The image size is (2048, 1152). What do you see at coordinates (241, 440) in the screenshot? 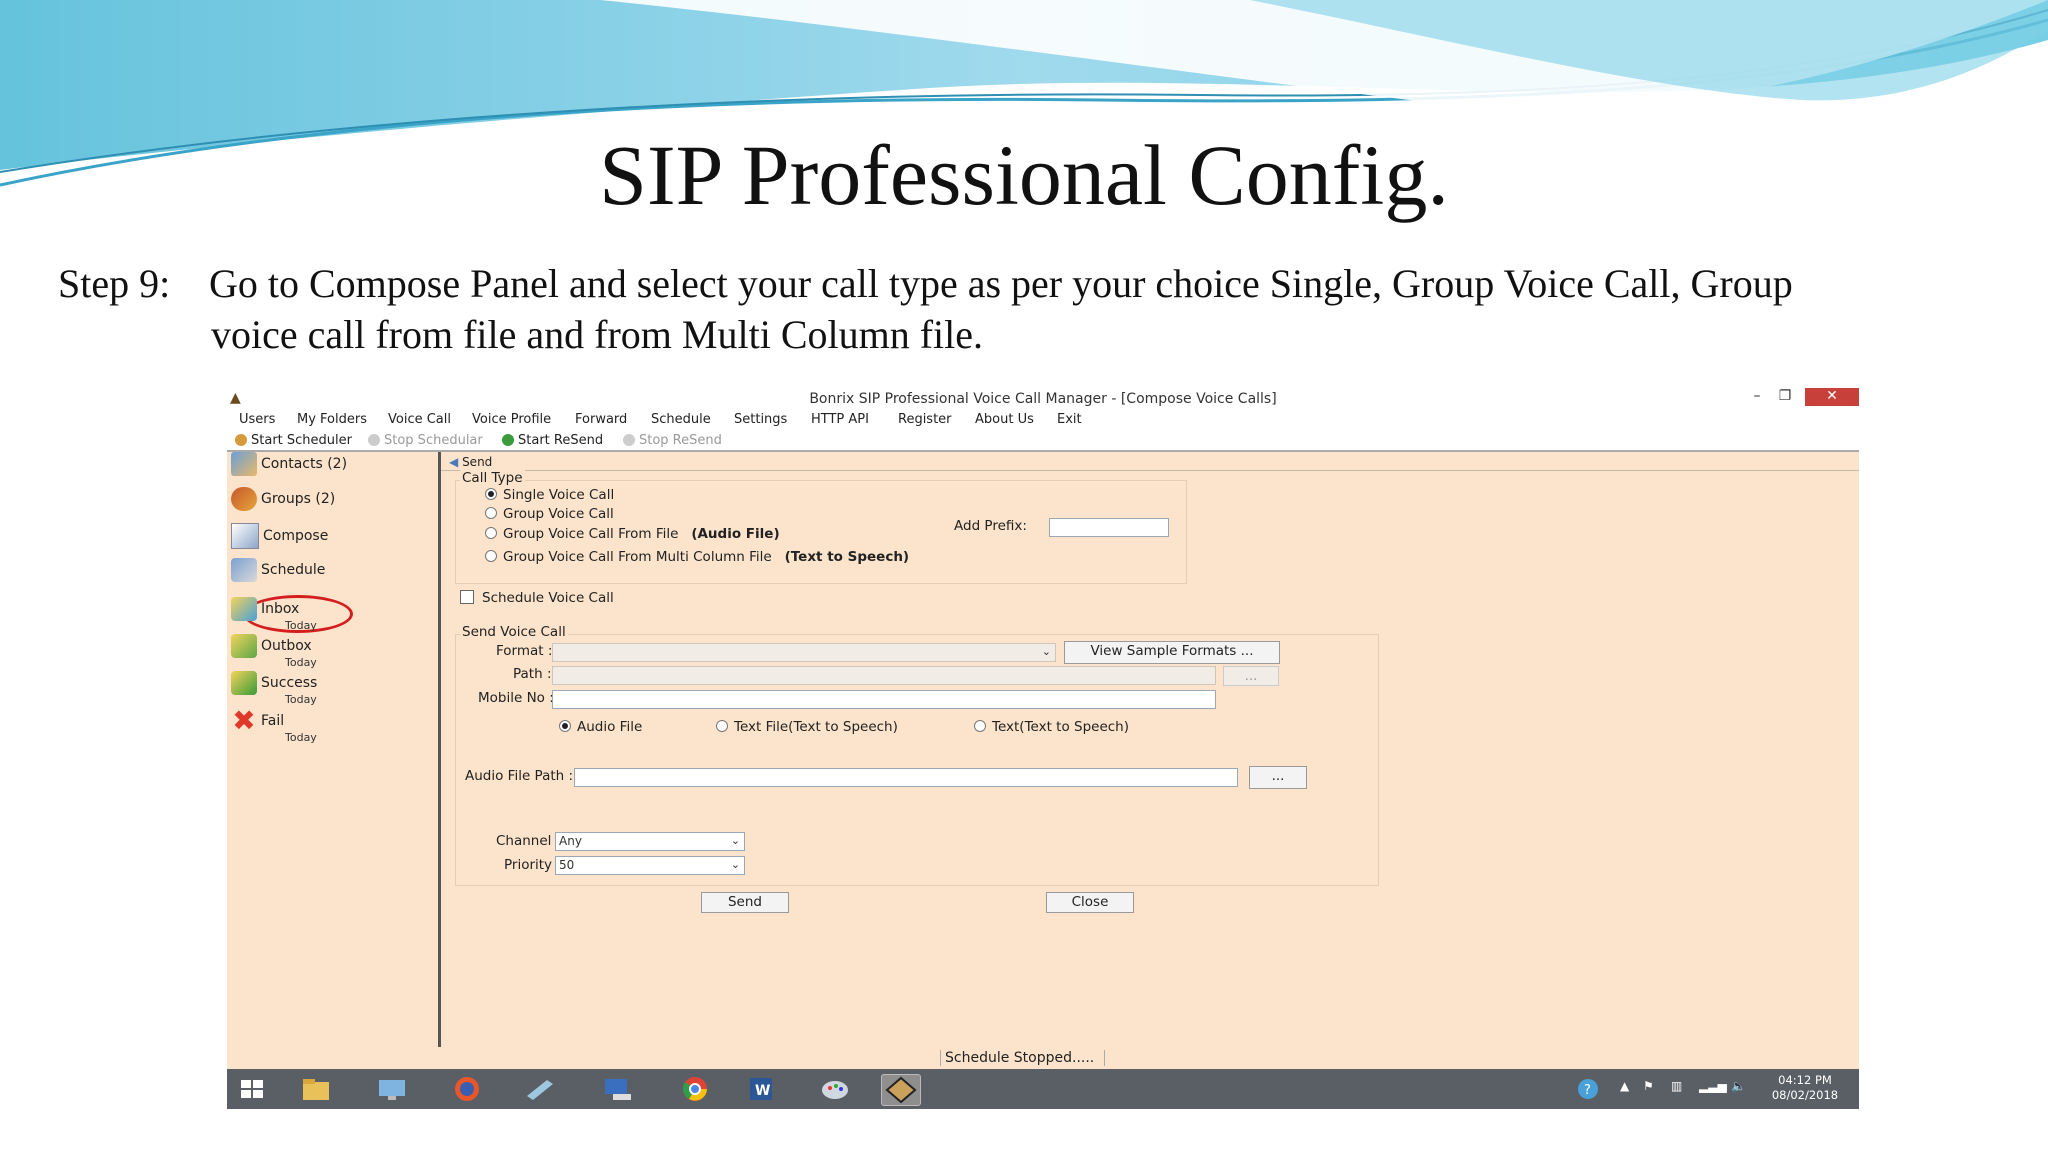
I see `scheduler-icon` at bounding box center [241, 440].